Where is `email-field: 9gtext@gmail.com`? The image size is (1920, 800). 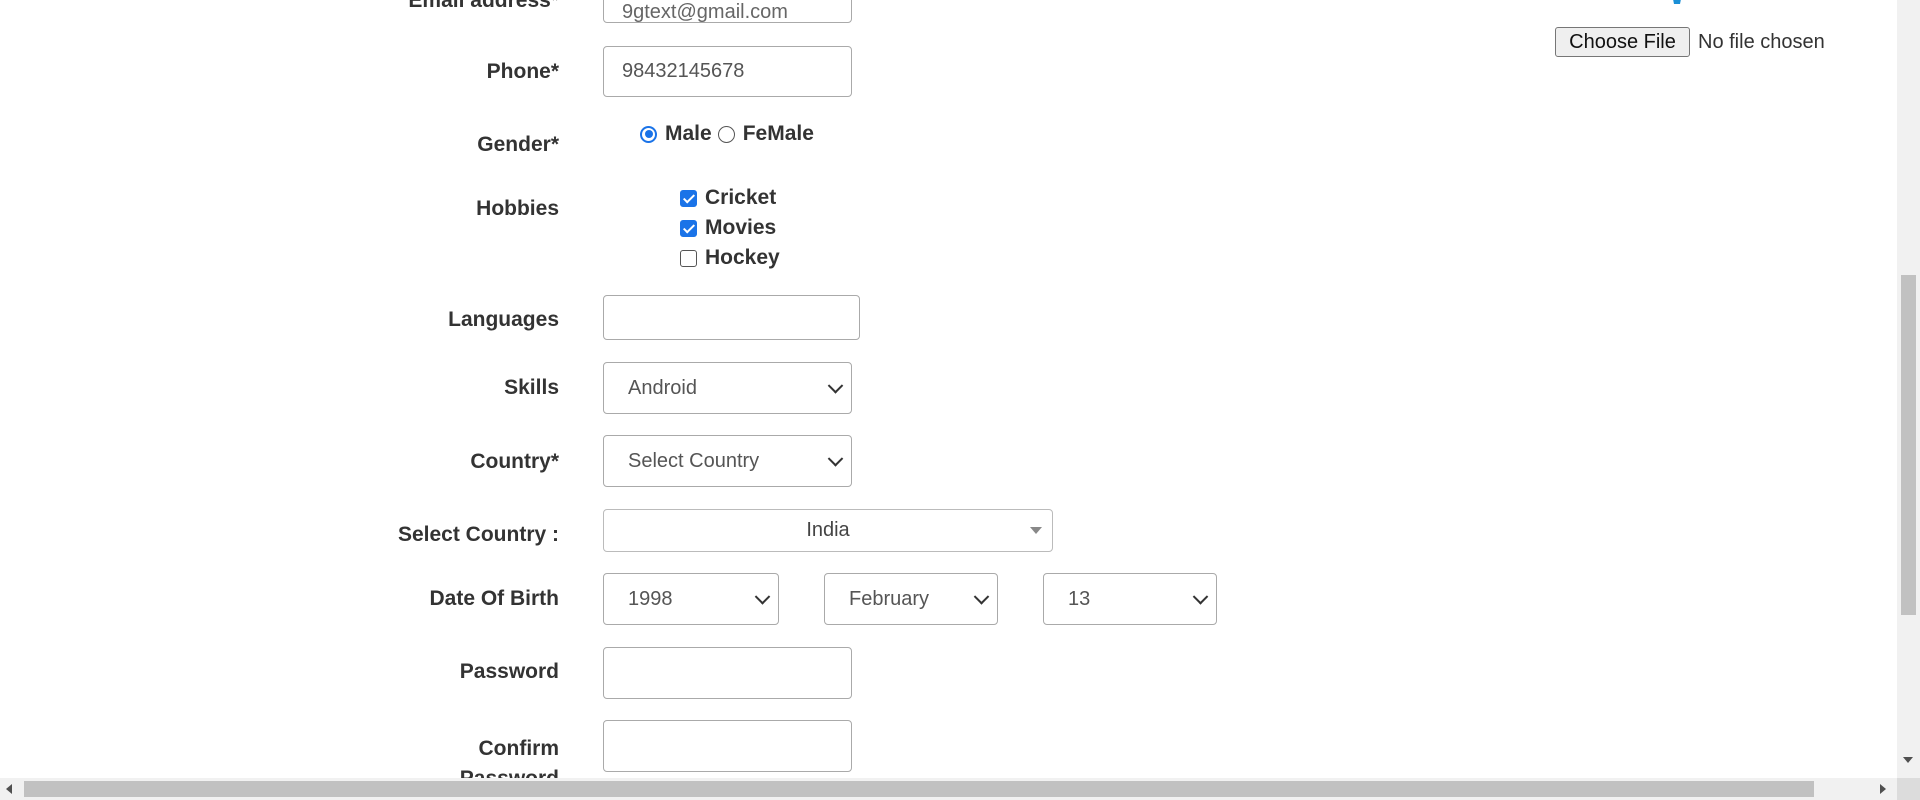
email-field: 9gtext@gmail.com is located at coordinates (727, 11).